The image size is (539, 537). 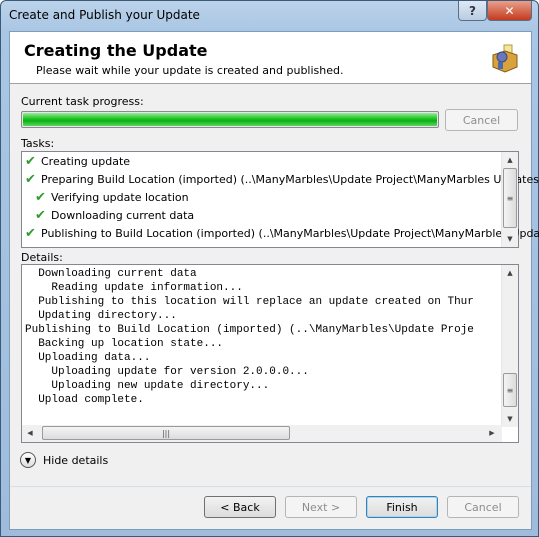 I want to click on log-line: Upload complete., so click(x=84, y=400).